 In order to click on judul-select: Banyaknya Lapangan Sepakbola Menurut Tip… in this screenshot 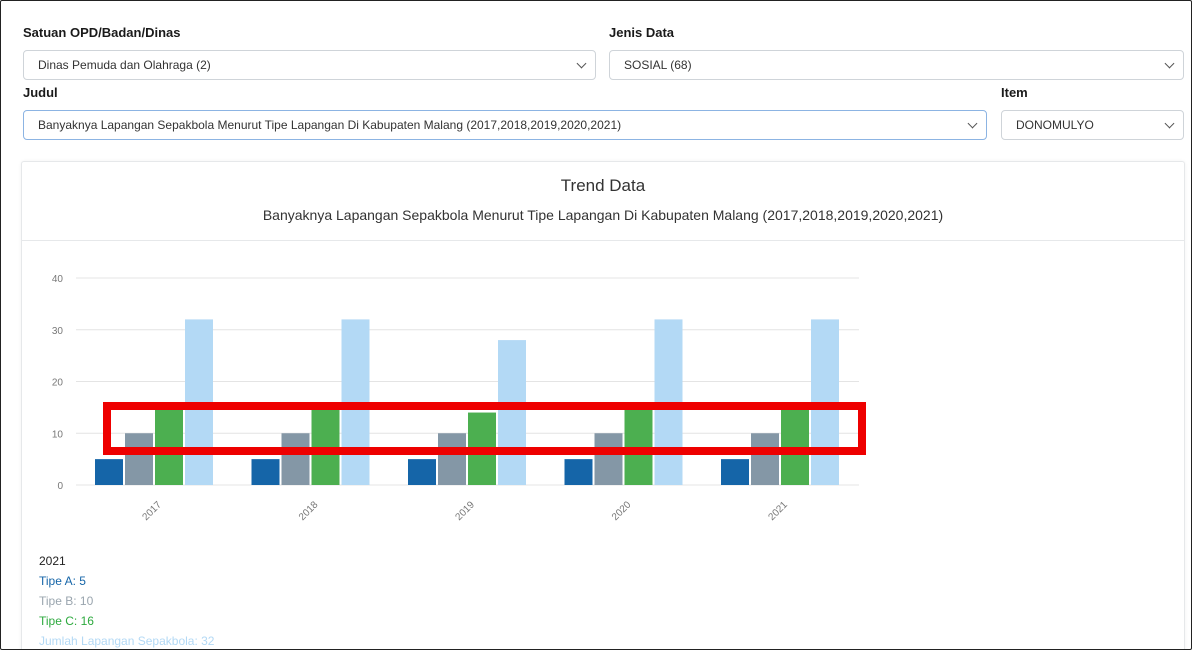, I will do `click(505, 125)`.